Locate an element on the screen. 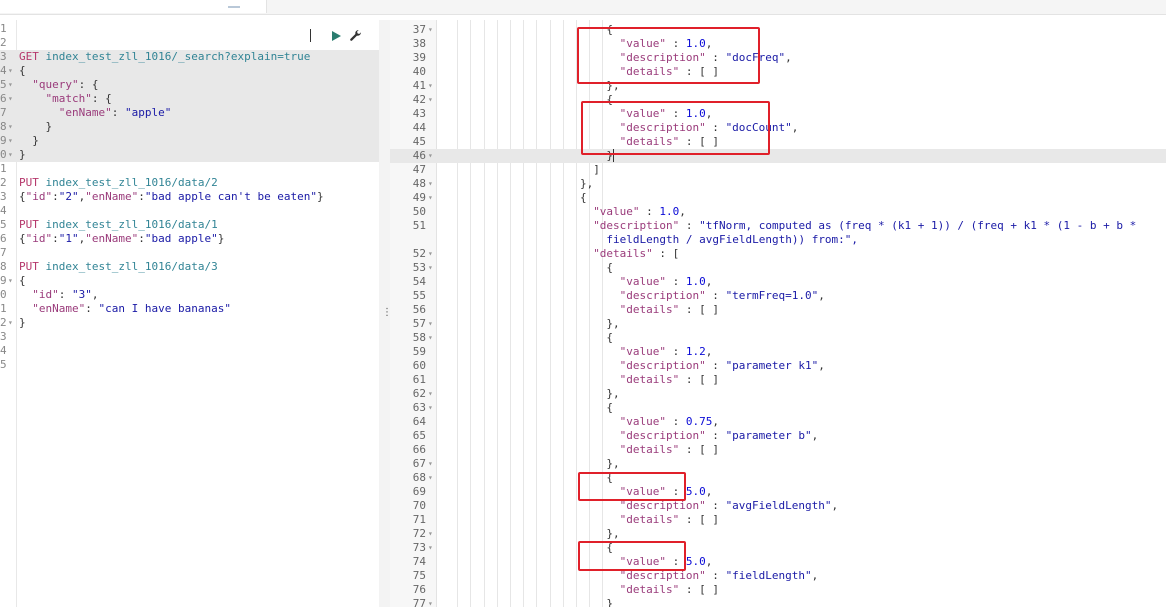 Image resolution: width=1166 pixels, height=607 pixels. code-token: PUT is located at coordinates (29, 182).